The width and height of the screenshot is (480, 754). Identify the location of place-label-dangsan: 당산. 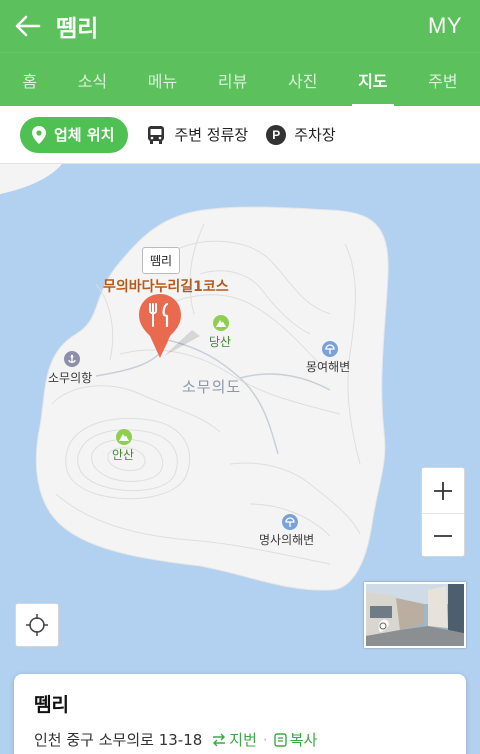
(220, 342).